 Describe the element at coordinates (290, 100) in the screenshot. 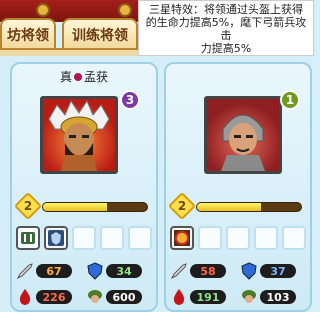

I see `star-rank-badge: 1` at that location.